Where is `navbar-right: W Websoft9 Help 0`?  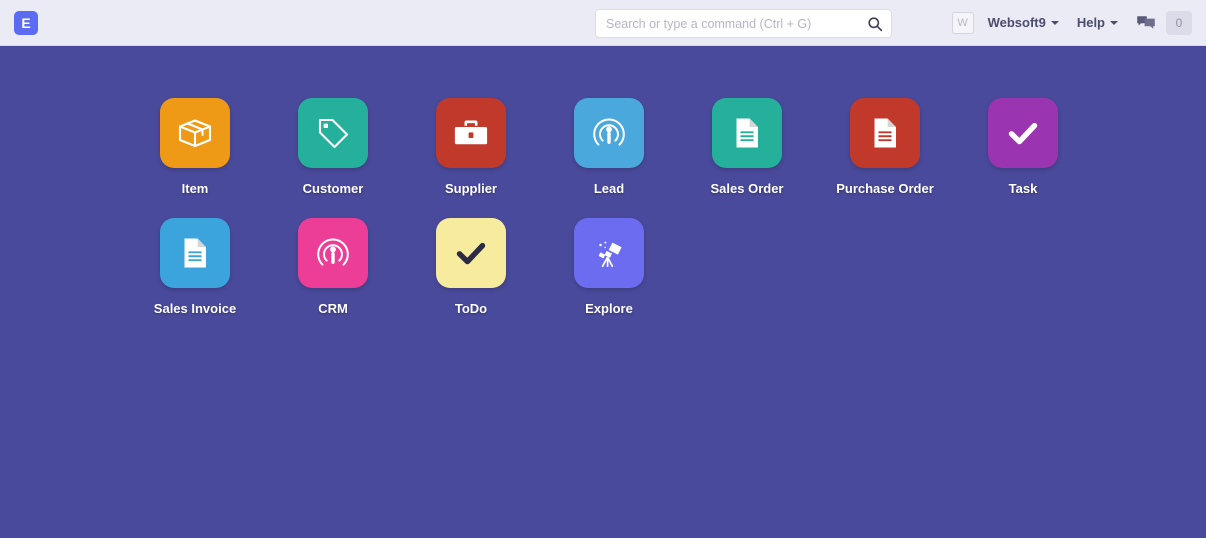
navbar-right: W Websoft9 Help 0 is located at coordinates (1071, 22).